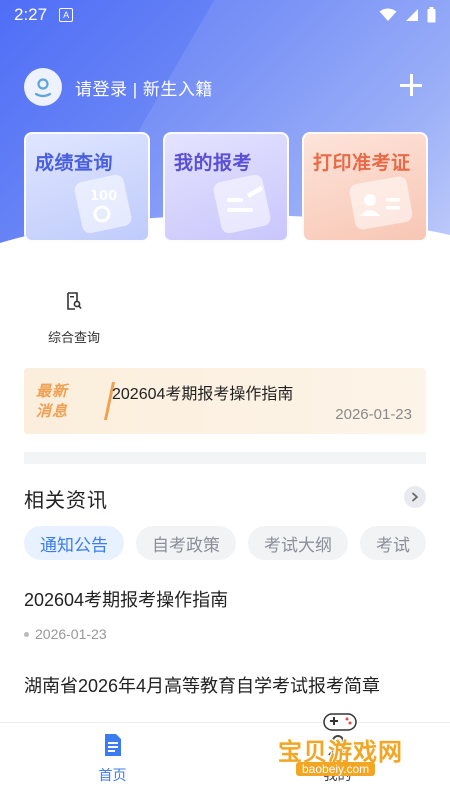 Image resolution: width=450 pixels, height=800 pixels. I want to click on nav-mine-label: 我的, so click(337, 775).